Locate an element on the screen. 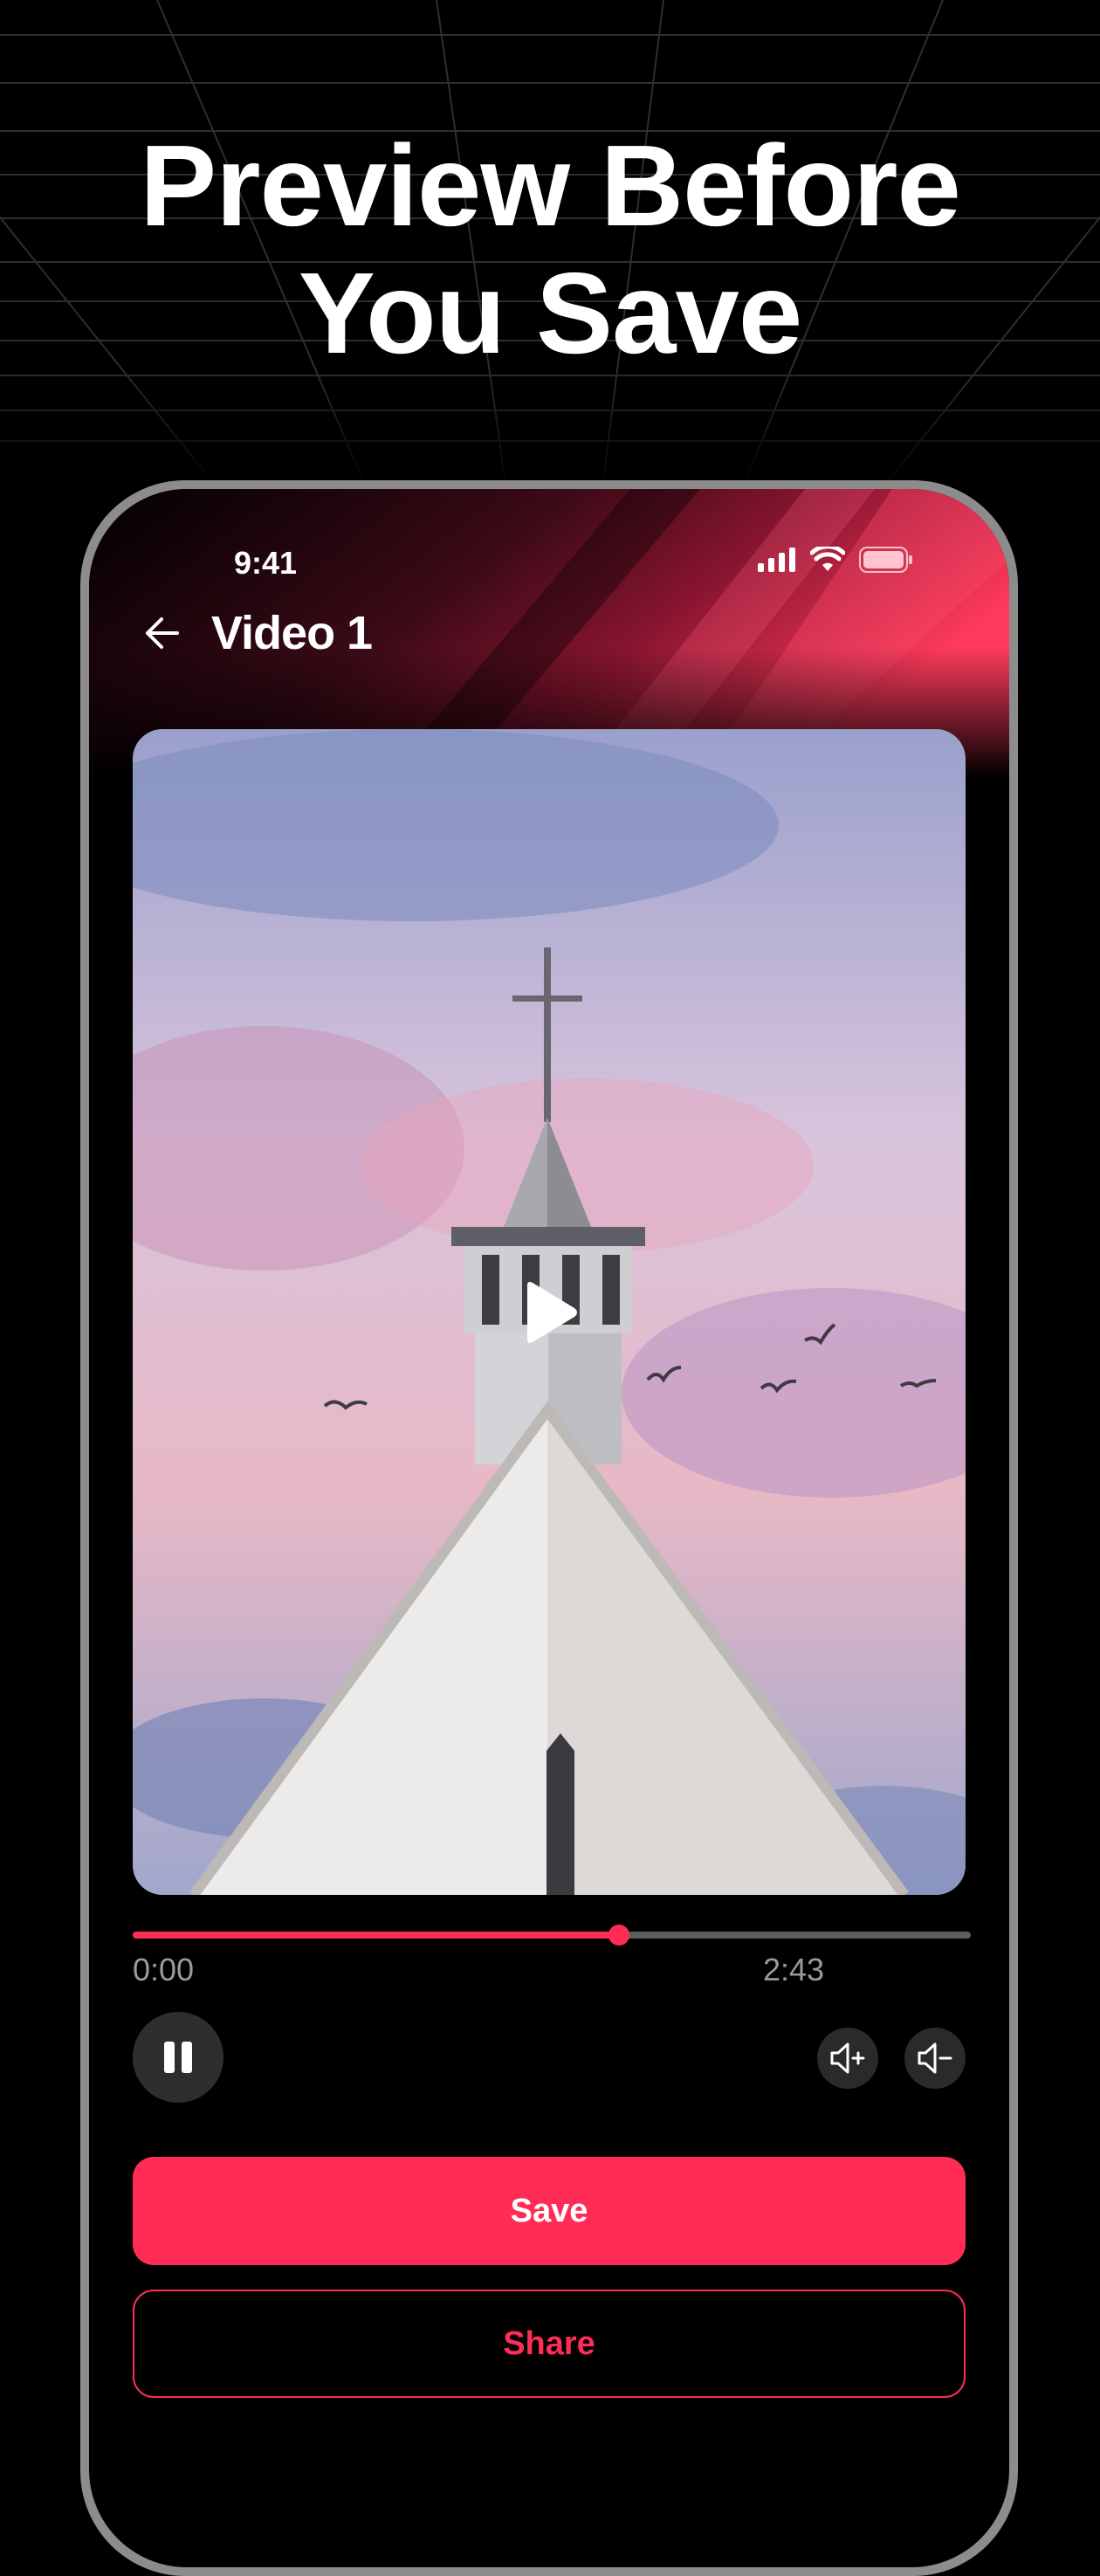  back-button is located at coordinates (161, 633).